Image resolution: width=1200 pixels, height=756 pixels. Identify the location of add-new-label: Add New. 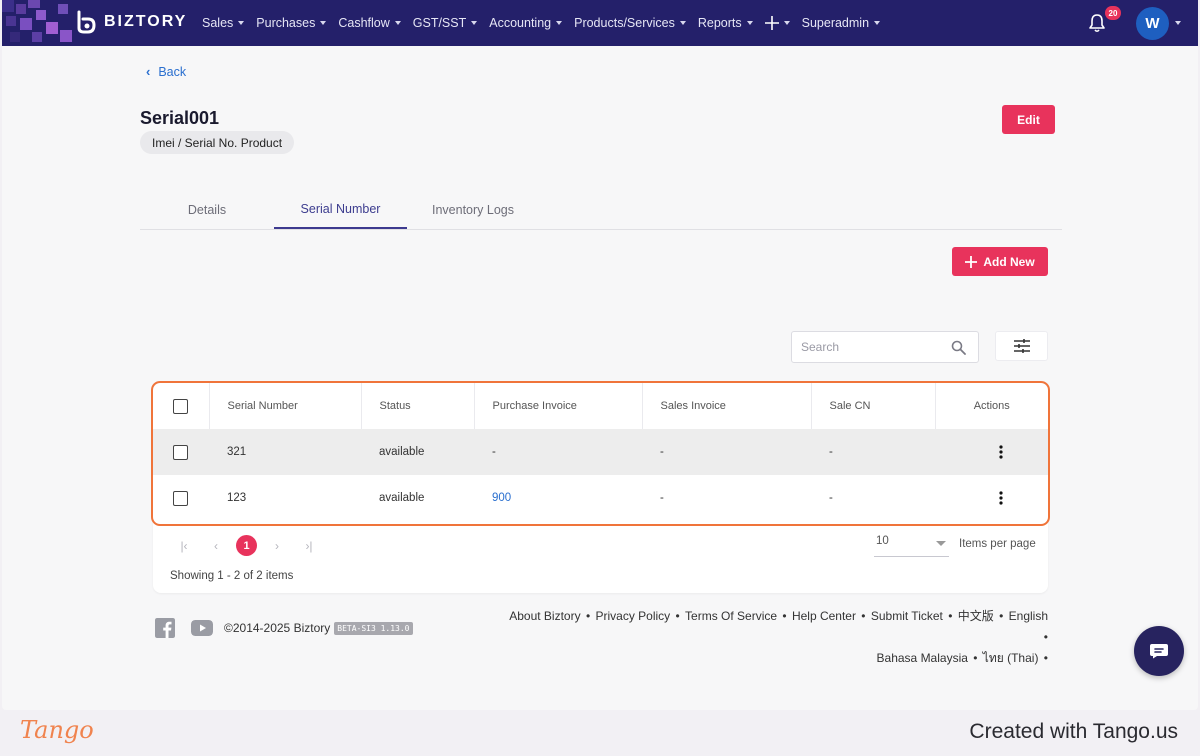
(1009, 261).